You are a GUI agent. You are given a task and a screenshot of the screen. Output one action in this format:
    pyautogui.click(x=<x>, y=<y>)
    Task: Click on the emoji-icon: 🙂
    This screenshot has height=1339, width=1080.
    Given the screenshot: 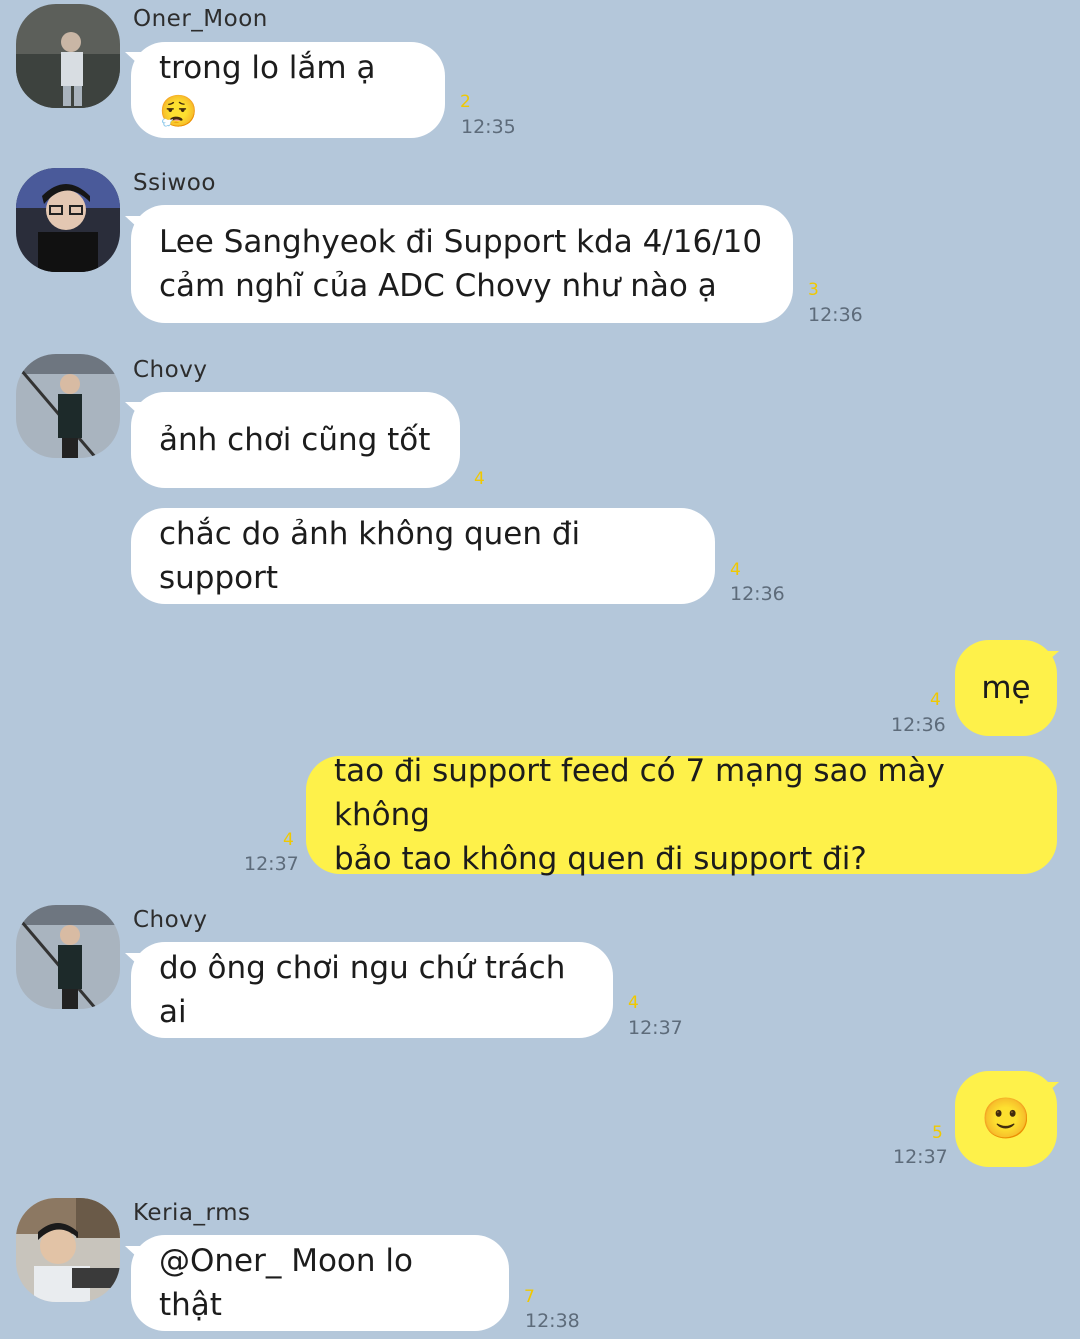 What is the action you would take?
    pyautogui.click(x=1006, y=1119)
    